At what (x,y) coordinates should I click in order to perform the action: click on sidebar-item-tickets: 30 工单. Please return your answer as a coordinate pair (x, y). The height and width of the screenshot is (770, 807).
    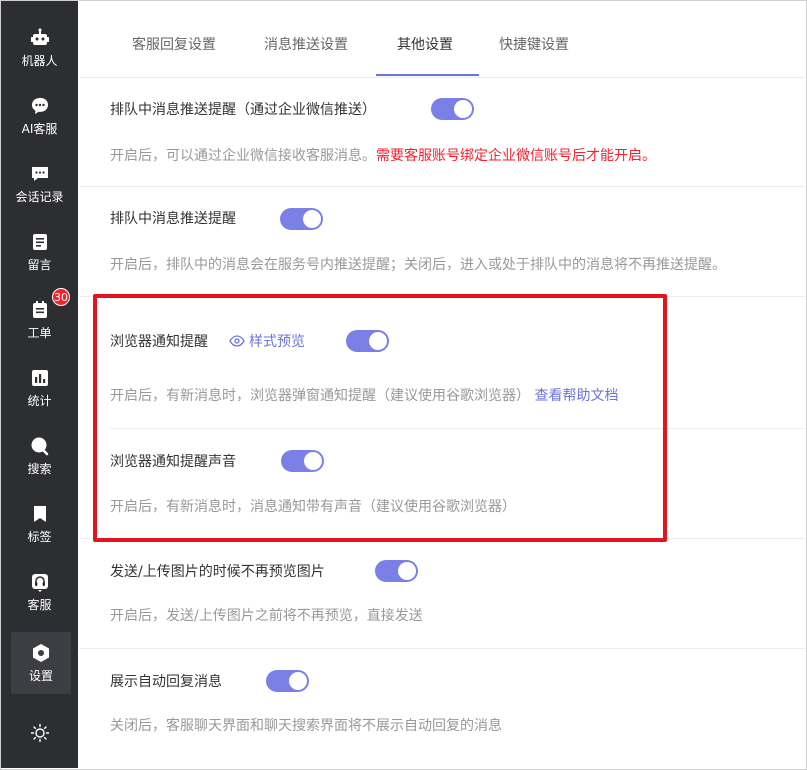
    Looking at the image, I should click on (39, 319).